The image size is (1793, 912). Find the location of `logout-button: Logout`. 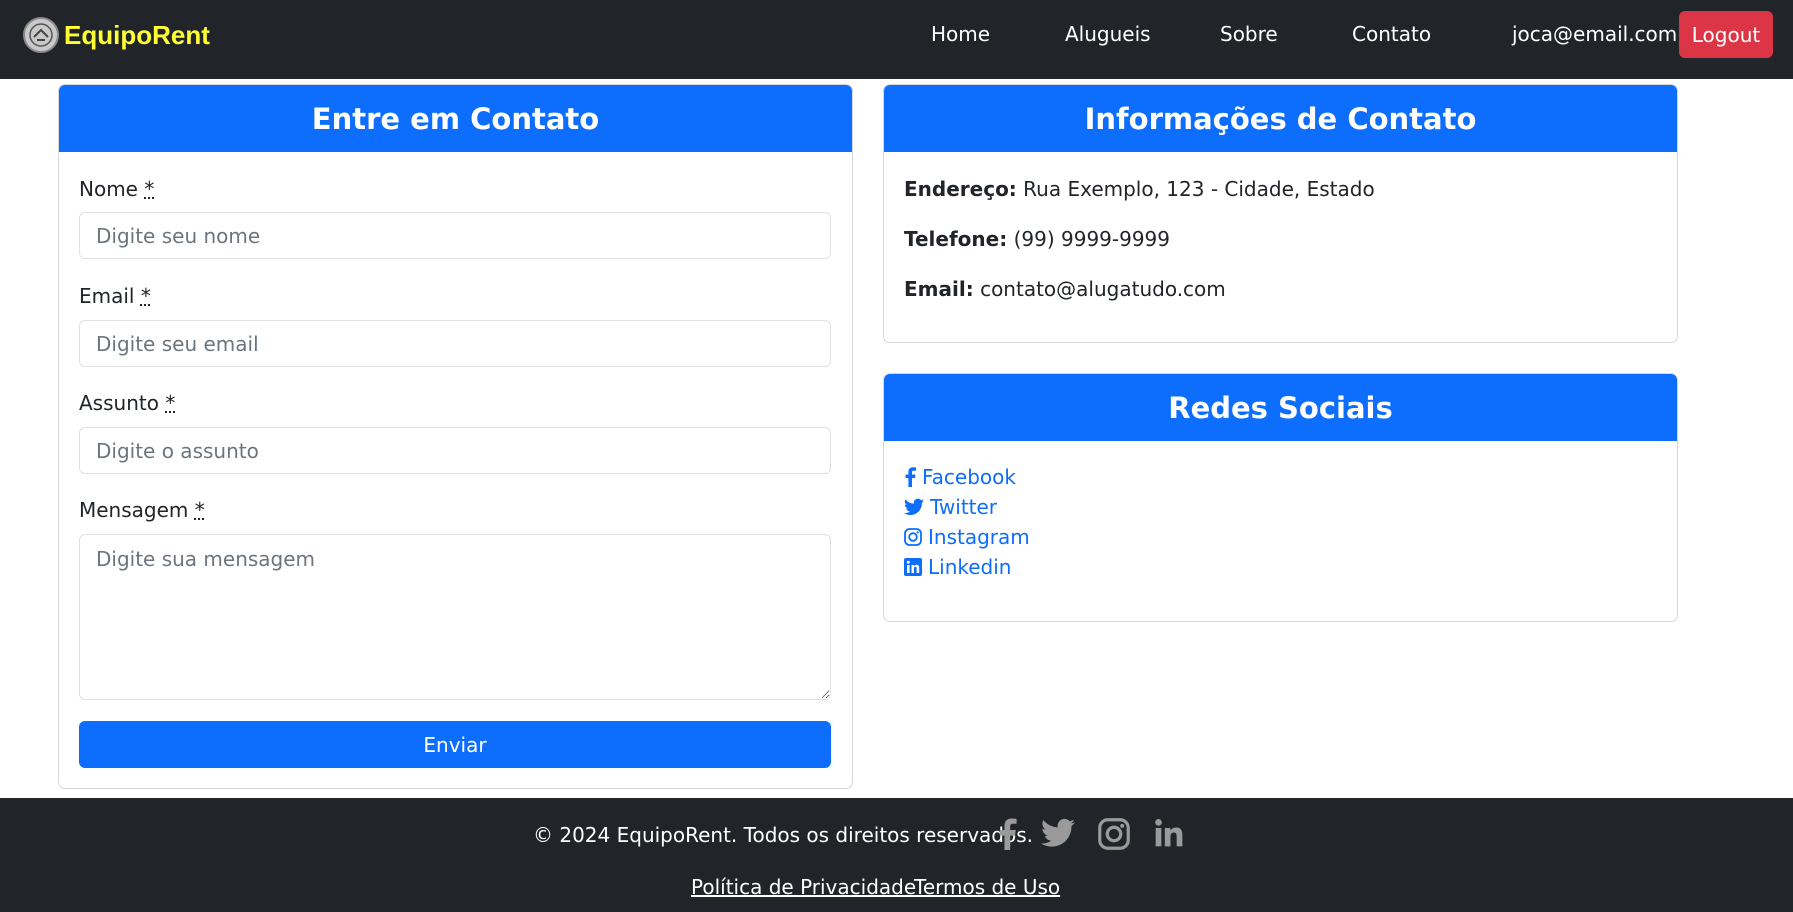

logout-button: Logout is located at coordinates (1726, 34).